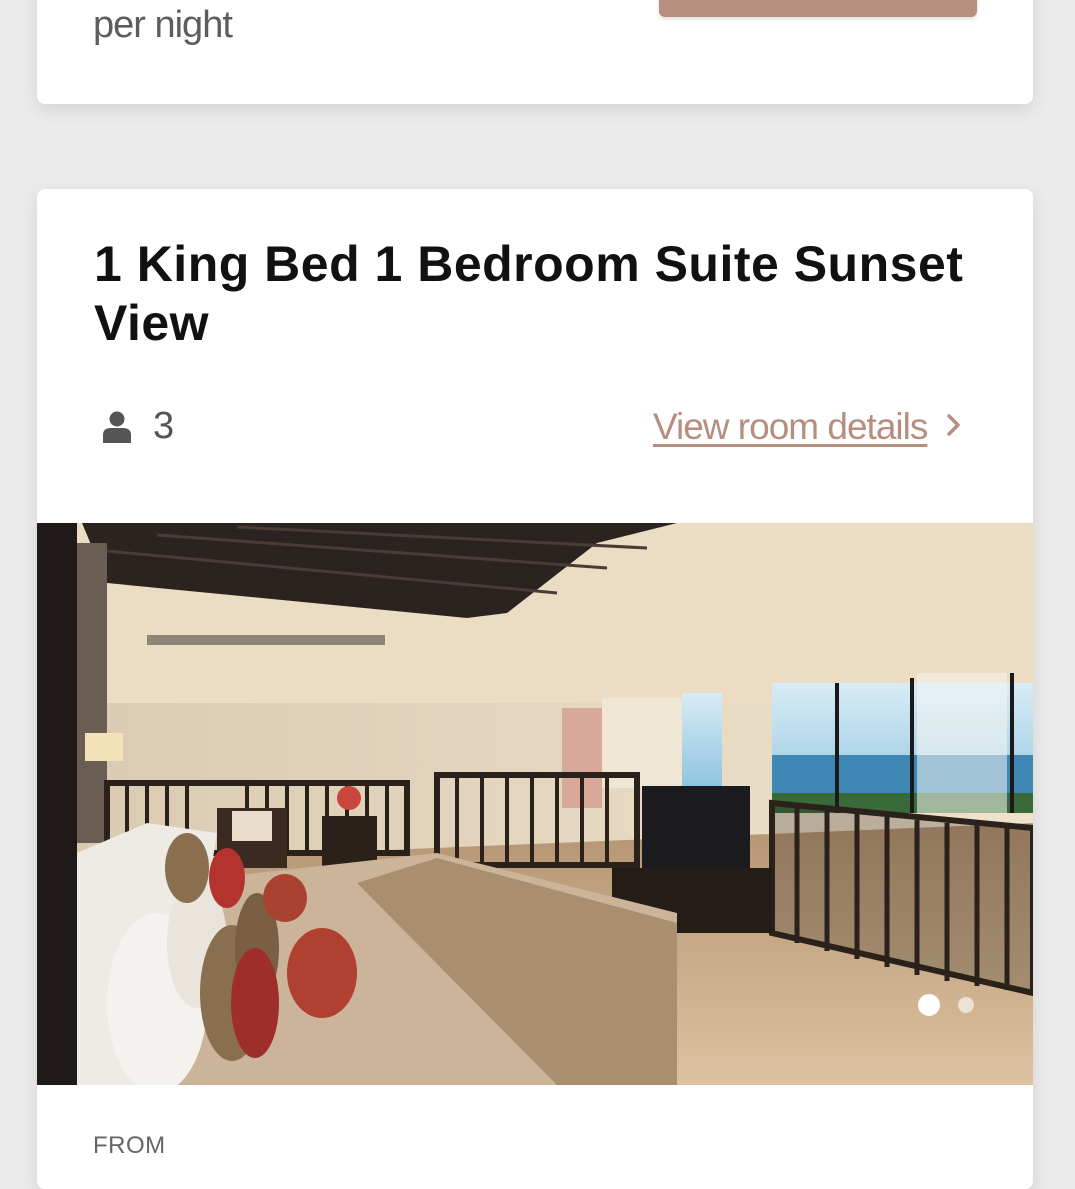  I want to click on price-from-label: FROM, so click(129, 1145).